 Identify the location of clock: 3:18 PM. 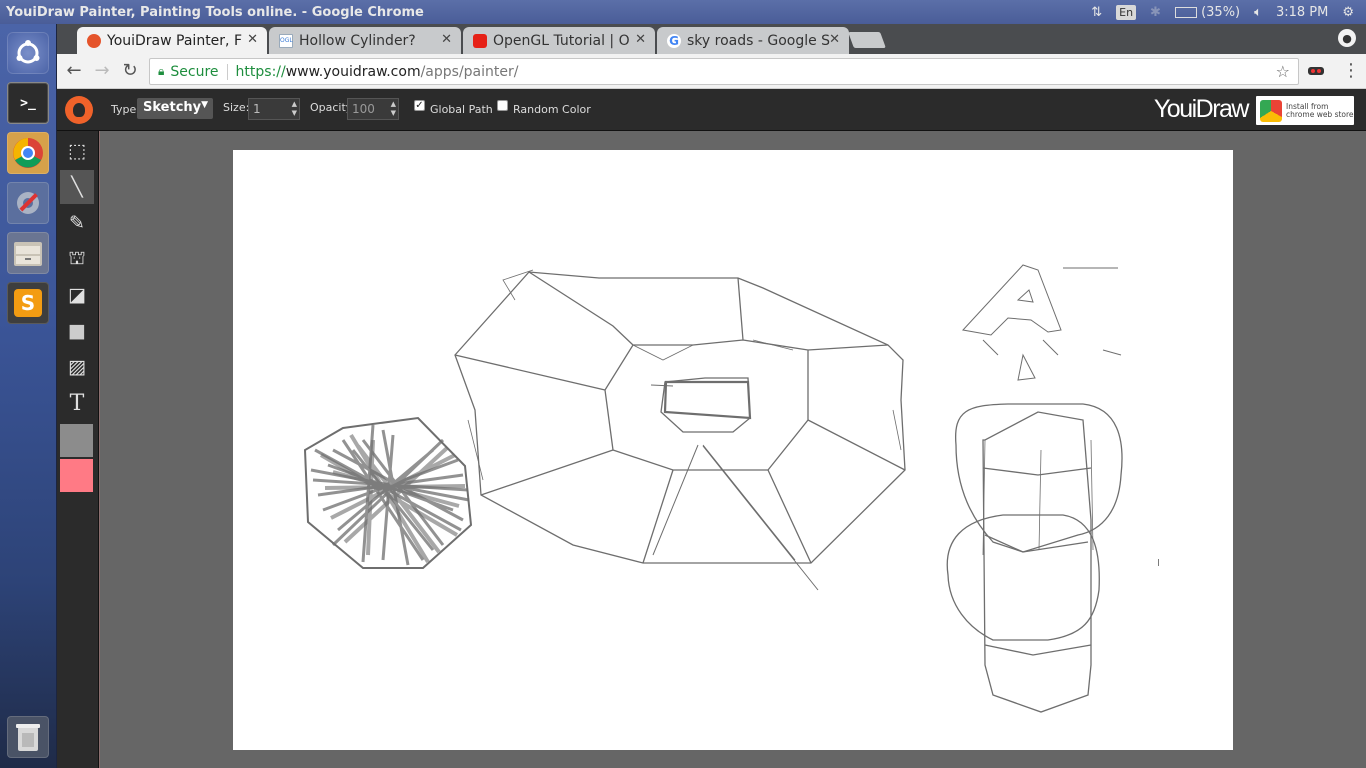
(1302, 12).